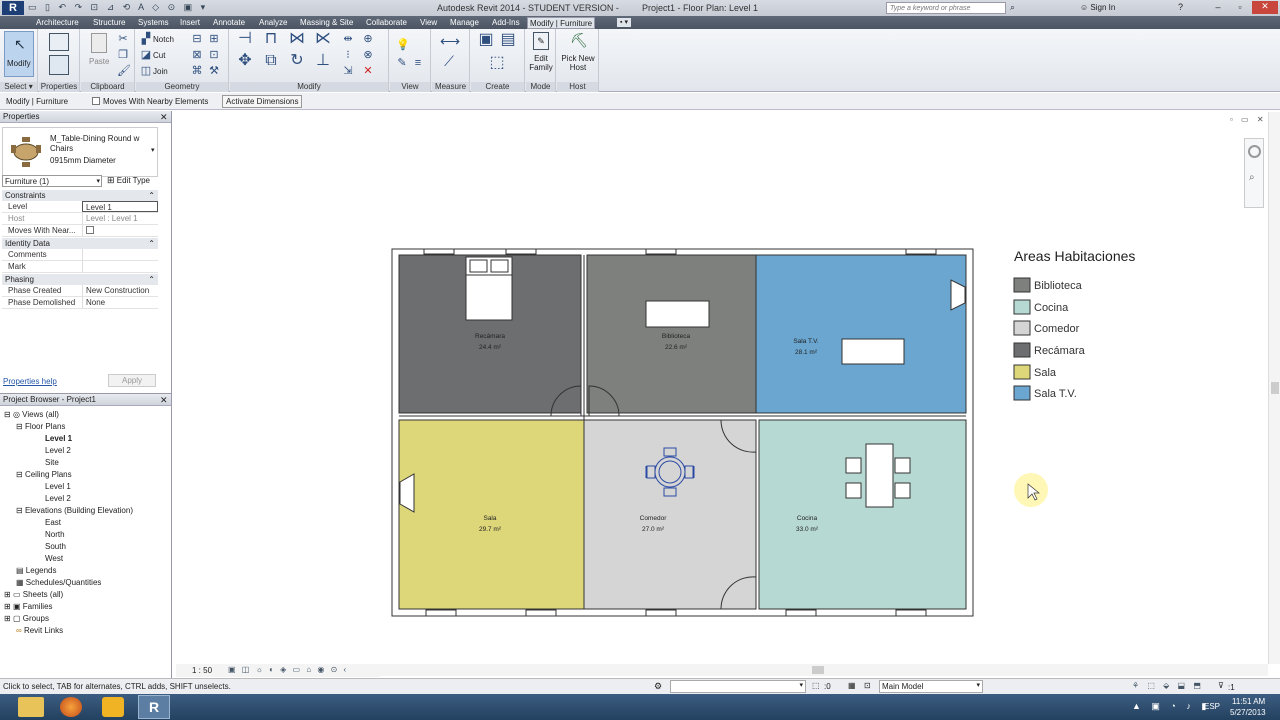 The height and width of the screenshot is (720, 1280). What do you see at coordinates (326, 23) in the screenshot?
I see `tab-massing-site: Massing & Site` at bounding box center [326, 23].